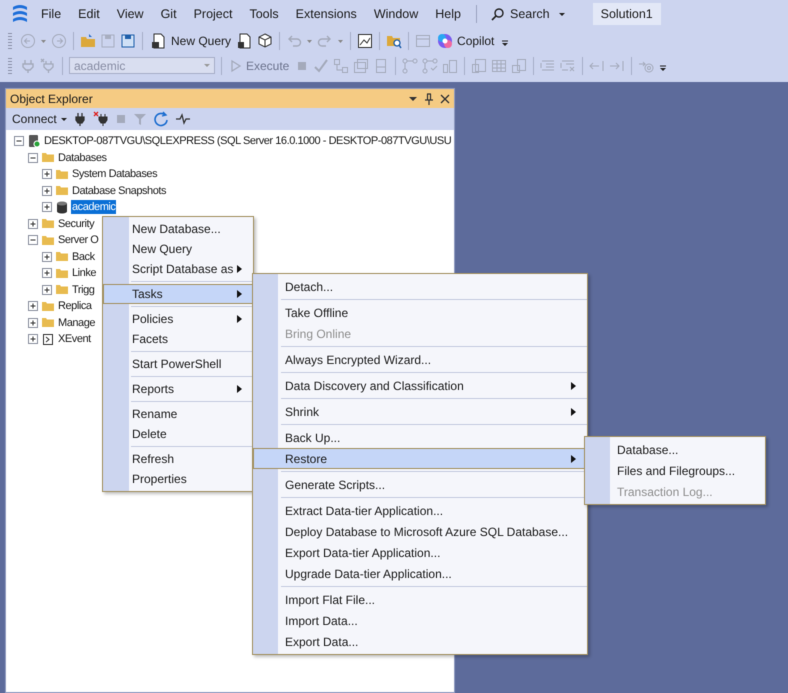 This screenshot has width=788, height=693. I want to click on undo-icon, so click(294, 40).